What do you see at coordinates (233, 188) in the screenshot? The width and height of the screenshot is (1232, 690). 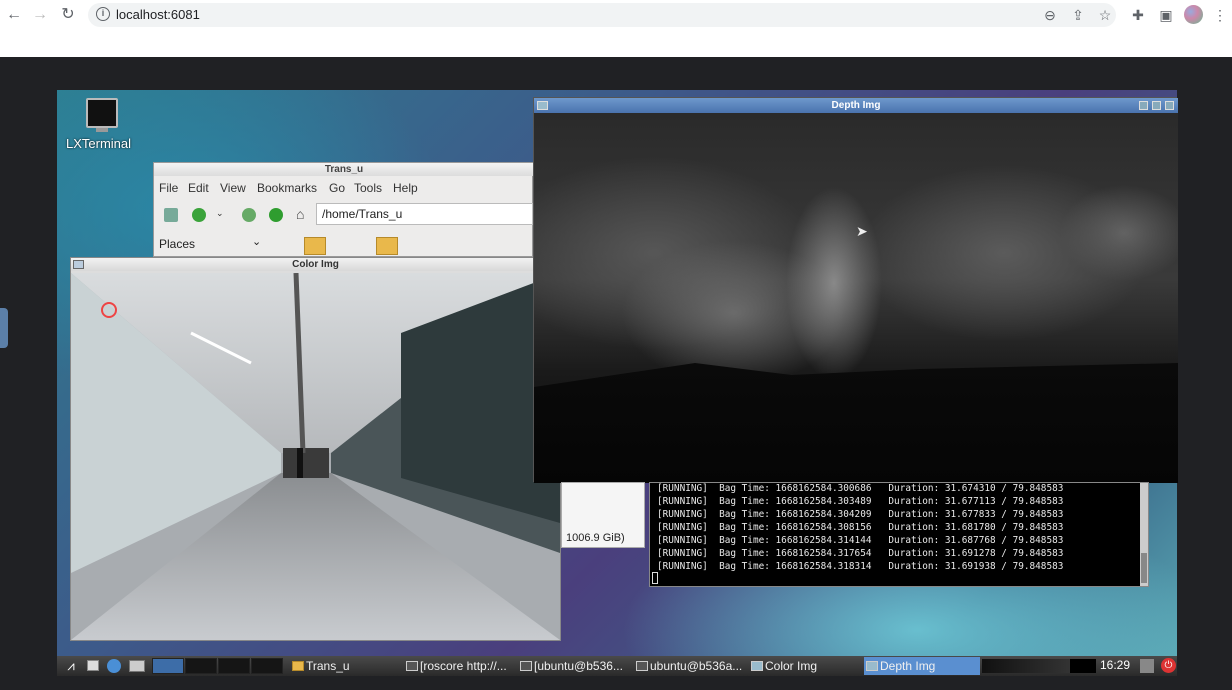 I see `menu-view: View` at bounding box center [233, 188].